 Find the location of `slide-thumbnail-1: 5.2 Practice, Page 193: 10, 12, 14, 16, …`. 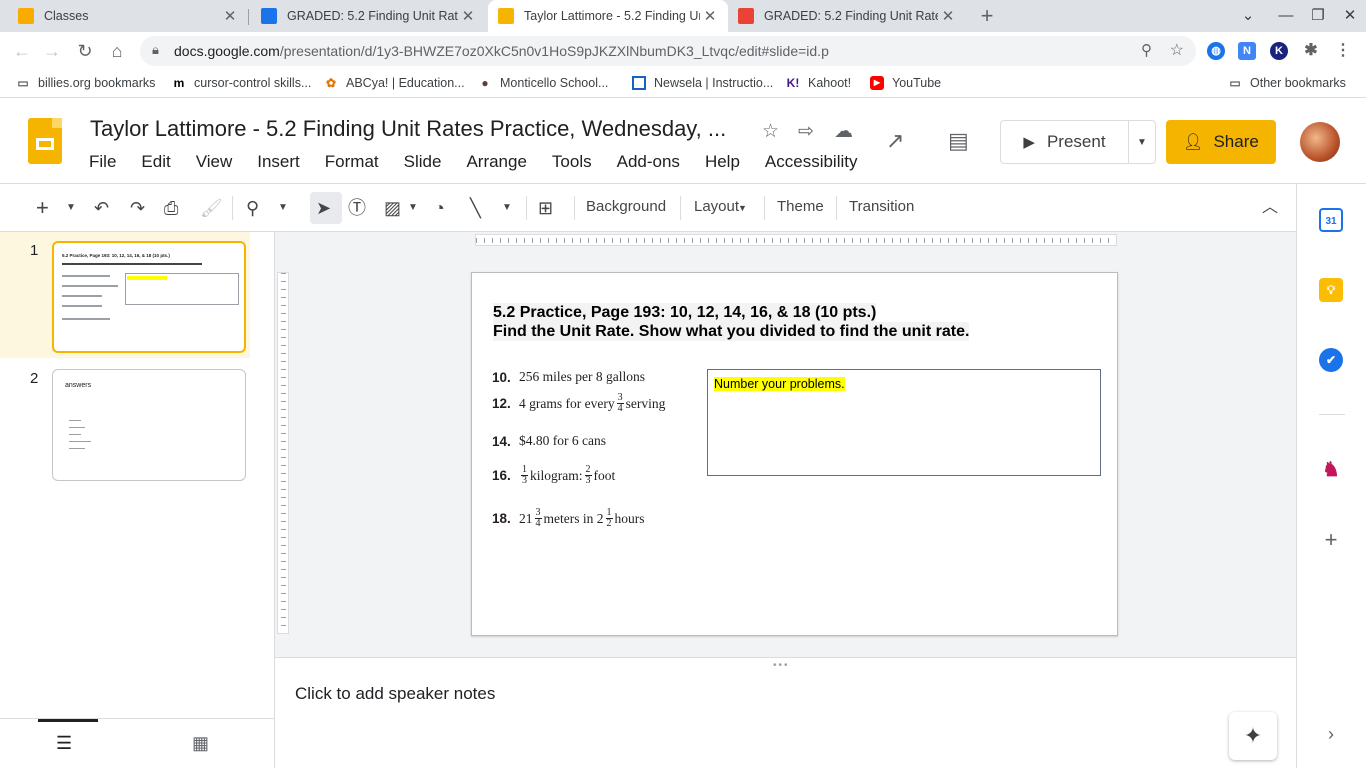

slide-thumbnail-1: 5.2 Practice, Page 193: 10, 12, 14, 16, … is located at coordinates (149, 297).